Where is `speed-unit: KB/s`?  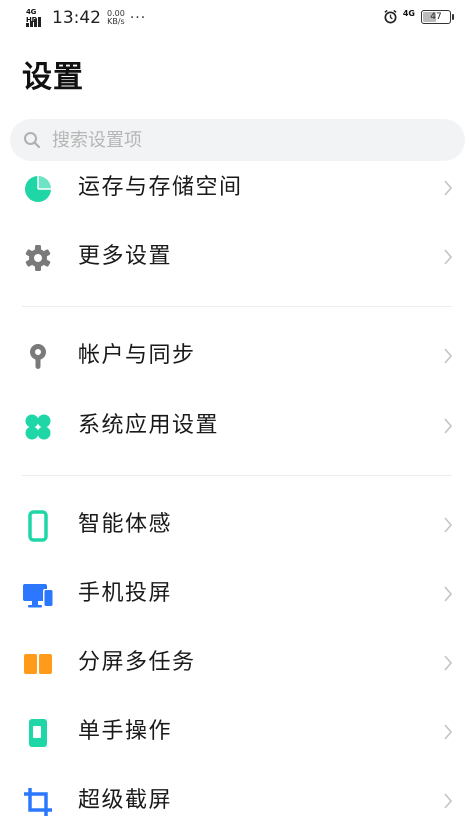
speed-unit: KB/s is located at coordinates (116, 21).